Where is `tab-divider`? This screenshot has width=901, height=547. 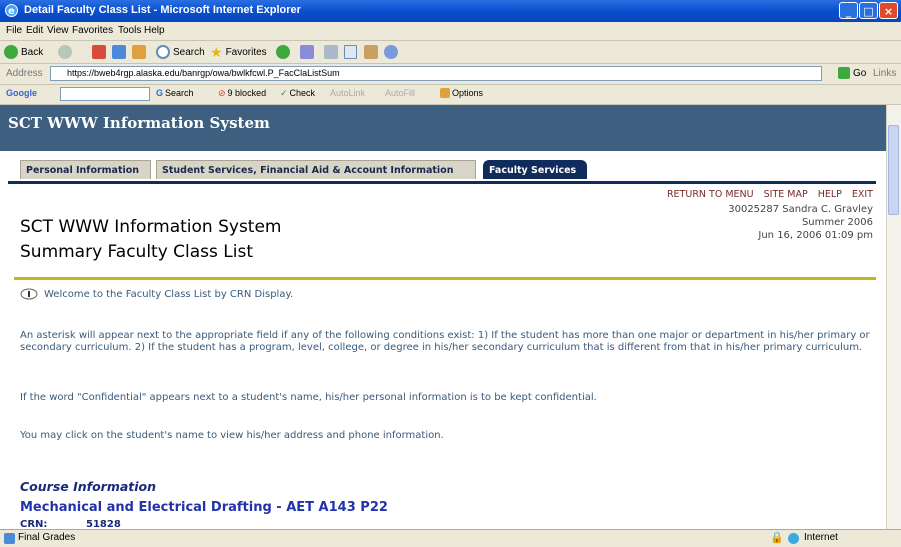
tab-divider is located at coordinates (442, 182).